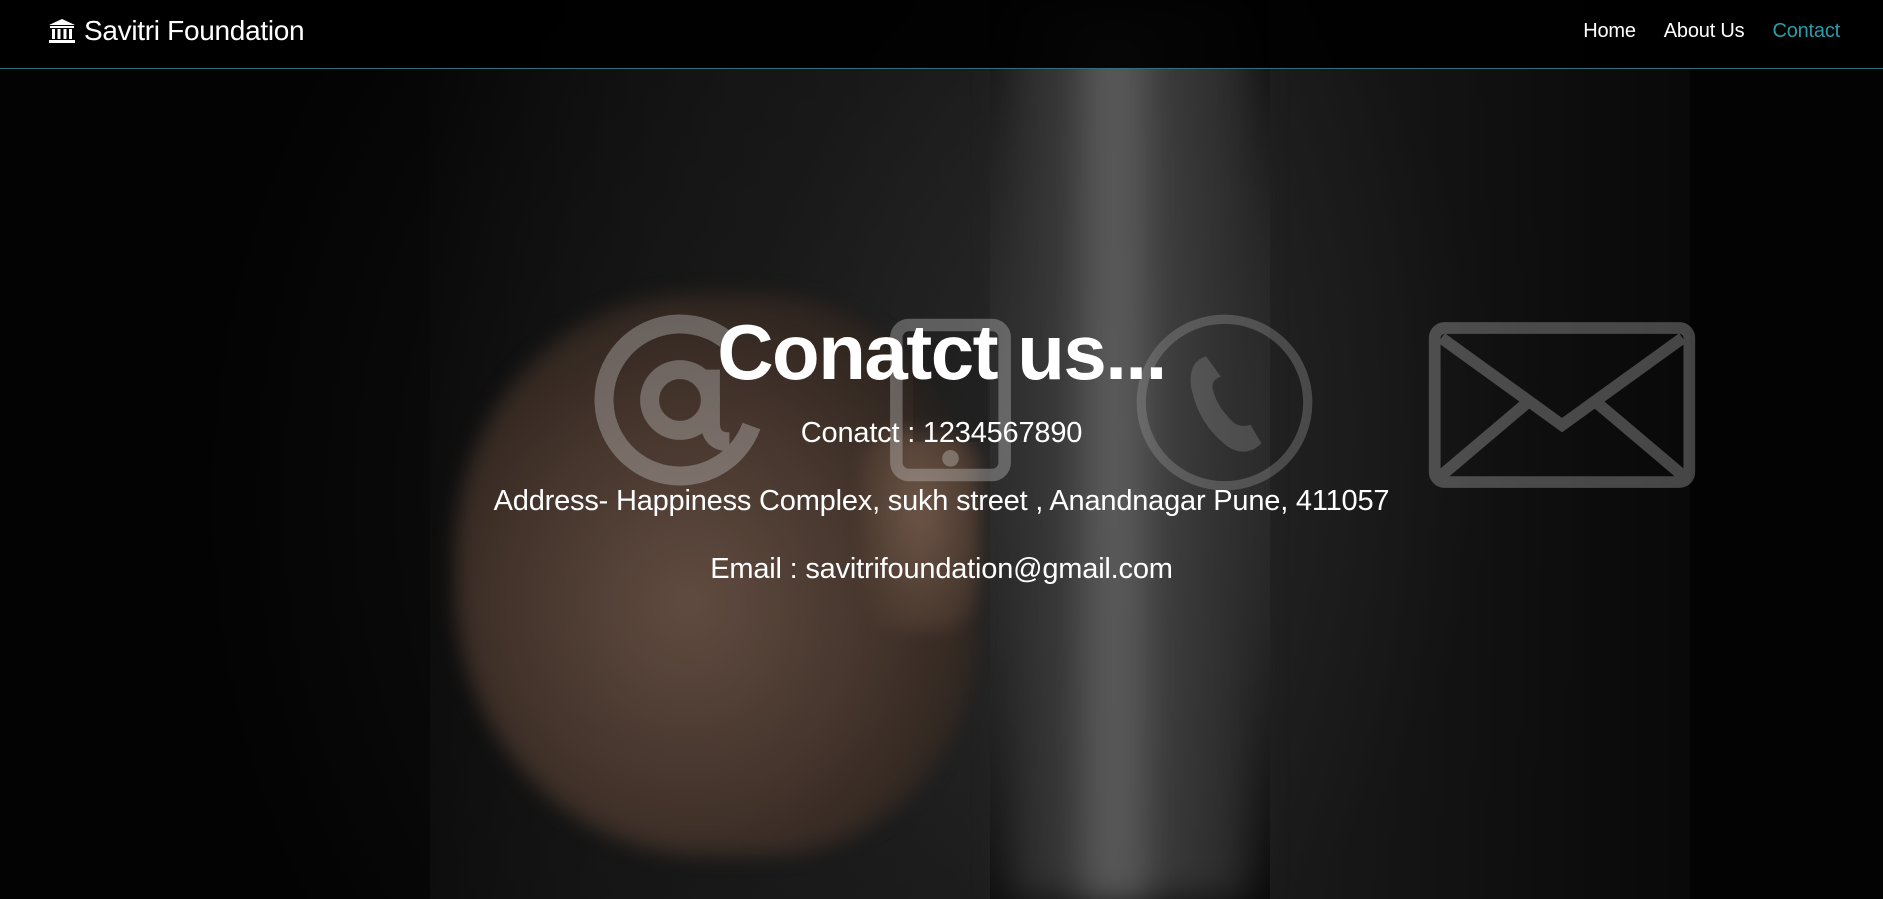 This screenshot has height=899, width=1883. Describe the element at coordinates (941, 569) in the screenshot. I see `contact-email: Email : savitrifoundation@gmail.com` at that location.